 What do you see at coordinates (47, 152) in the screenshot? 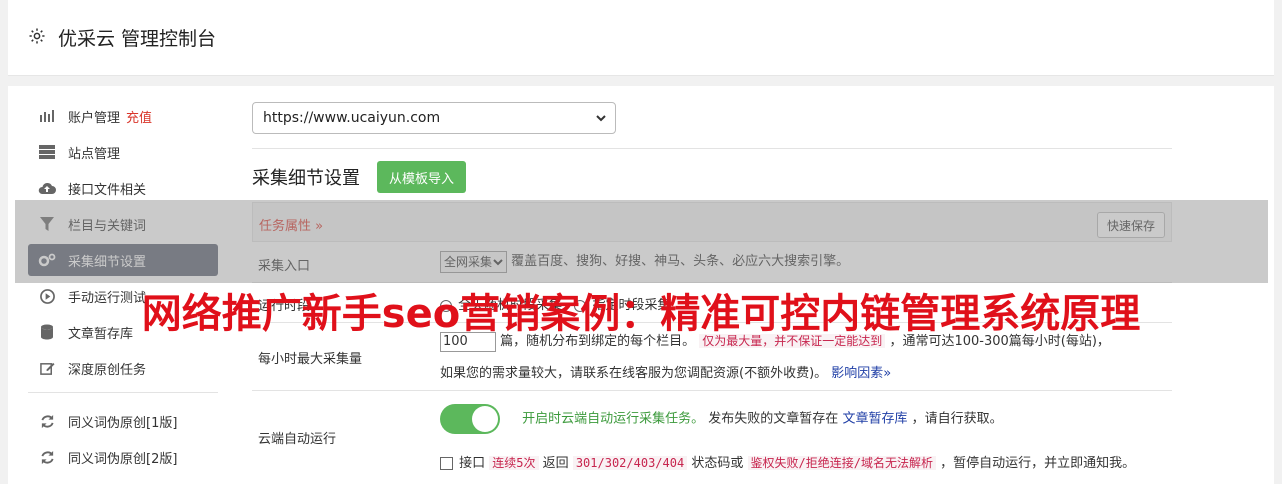
I see `server-icon` at bounding box center [47, 152].